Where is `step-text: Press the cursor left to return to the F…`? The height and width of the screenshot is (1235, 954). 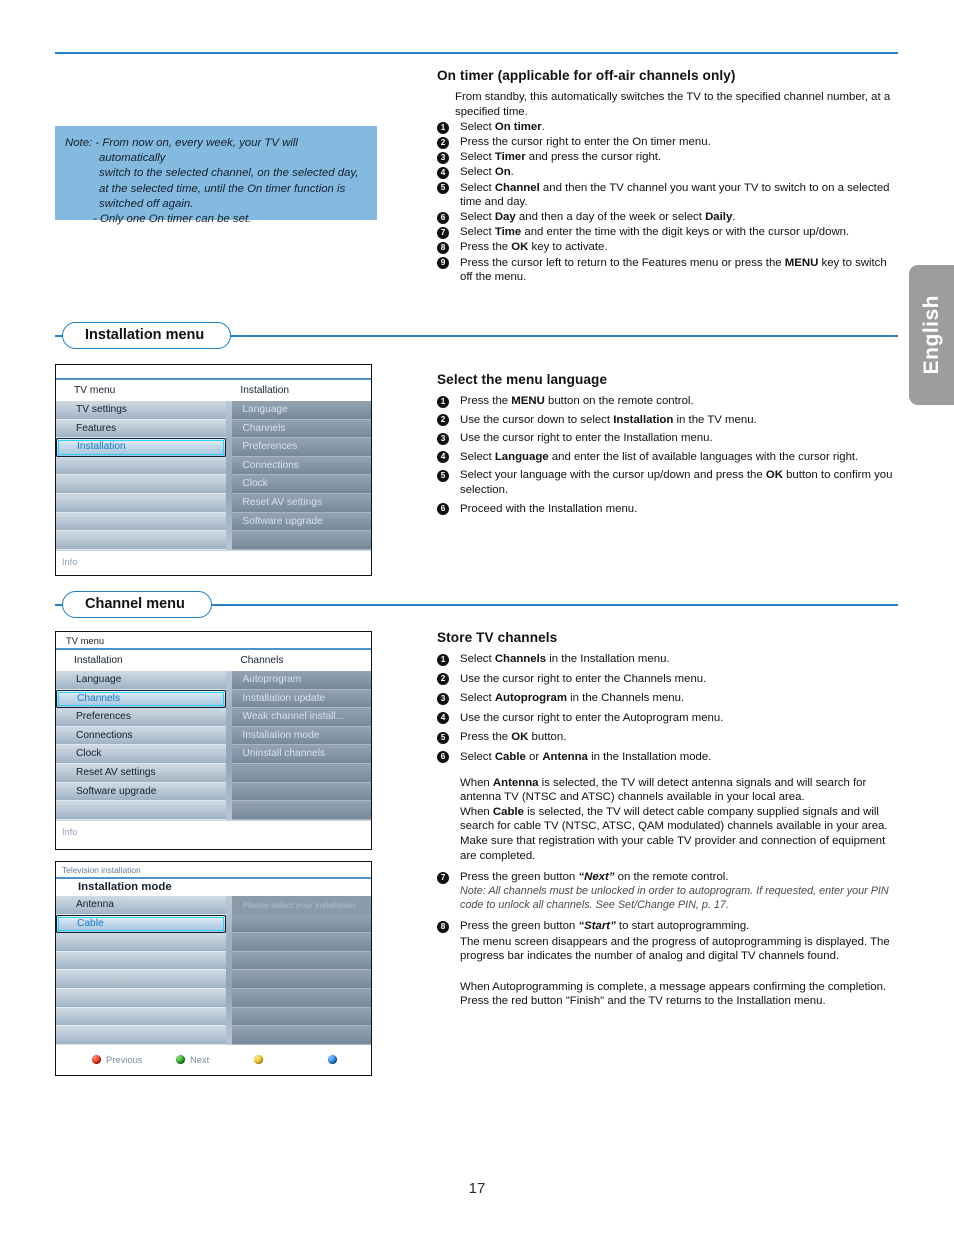
step-text: Press the cursor left to return to the F… is located at coordinates (673, 270).